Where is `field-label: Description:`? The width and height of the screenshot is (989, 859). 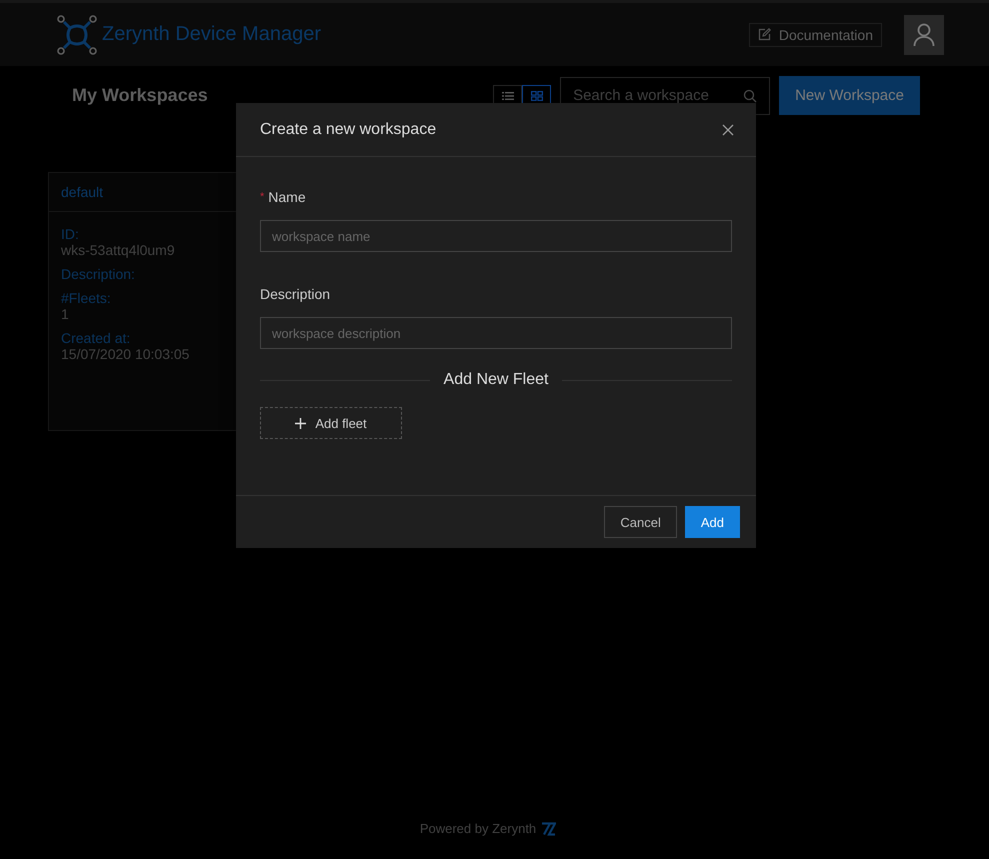 field-label: Description: is located at coordinates (98, 274).